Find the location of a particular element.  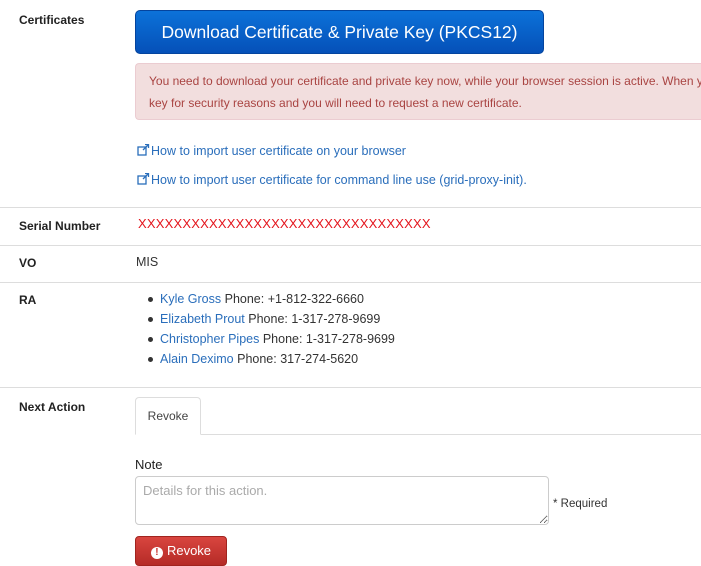

revoke-button: ! Revoke is located at coordinates (181, 551).